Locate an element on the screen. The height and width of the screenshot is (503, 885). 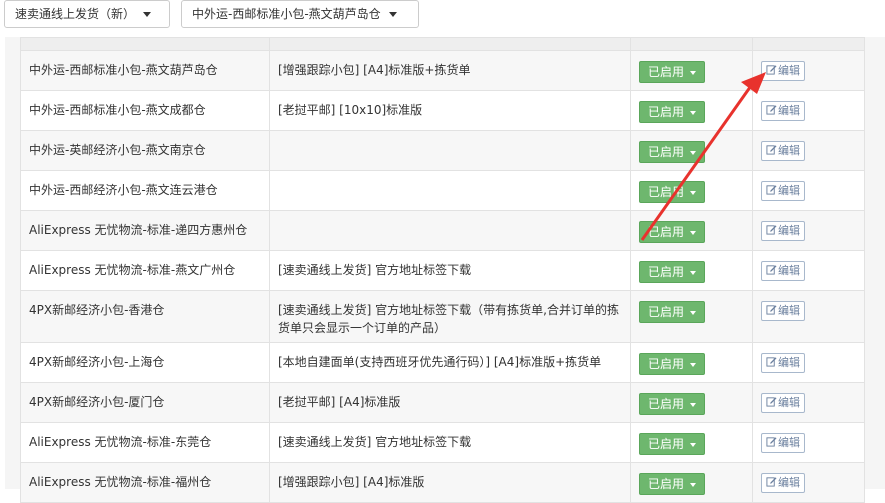
warehouse-name: 4PX新邮经济小包-香港仓 is located at coordinates (97, 310).